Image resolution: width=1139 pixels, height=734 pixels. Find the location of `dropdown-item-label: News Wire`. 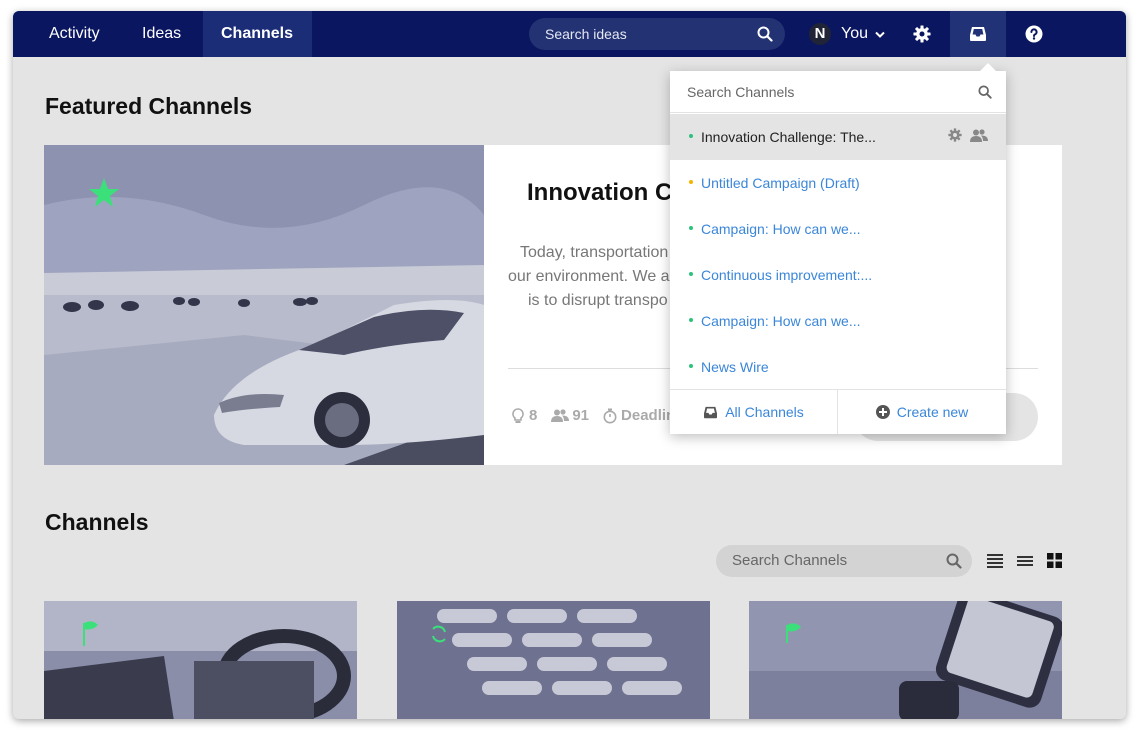

dropdown-item-label: News Wire is located at coordinates (735, 367).